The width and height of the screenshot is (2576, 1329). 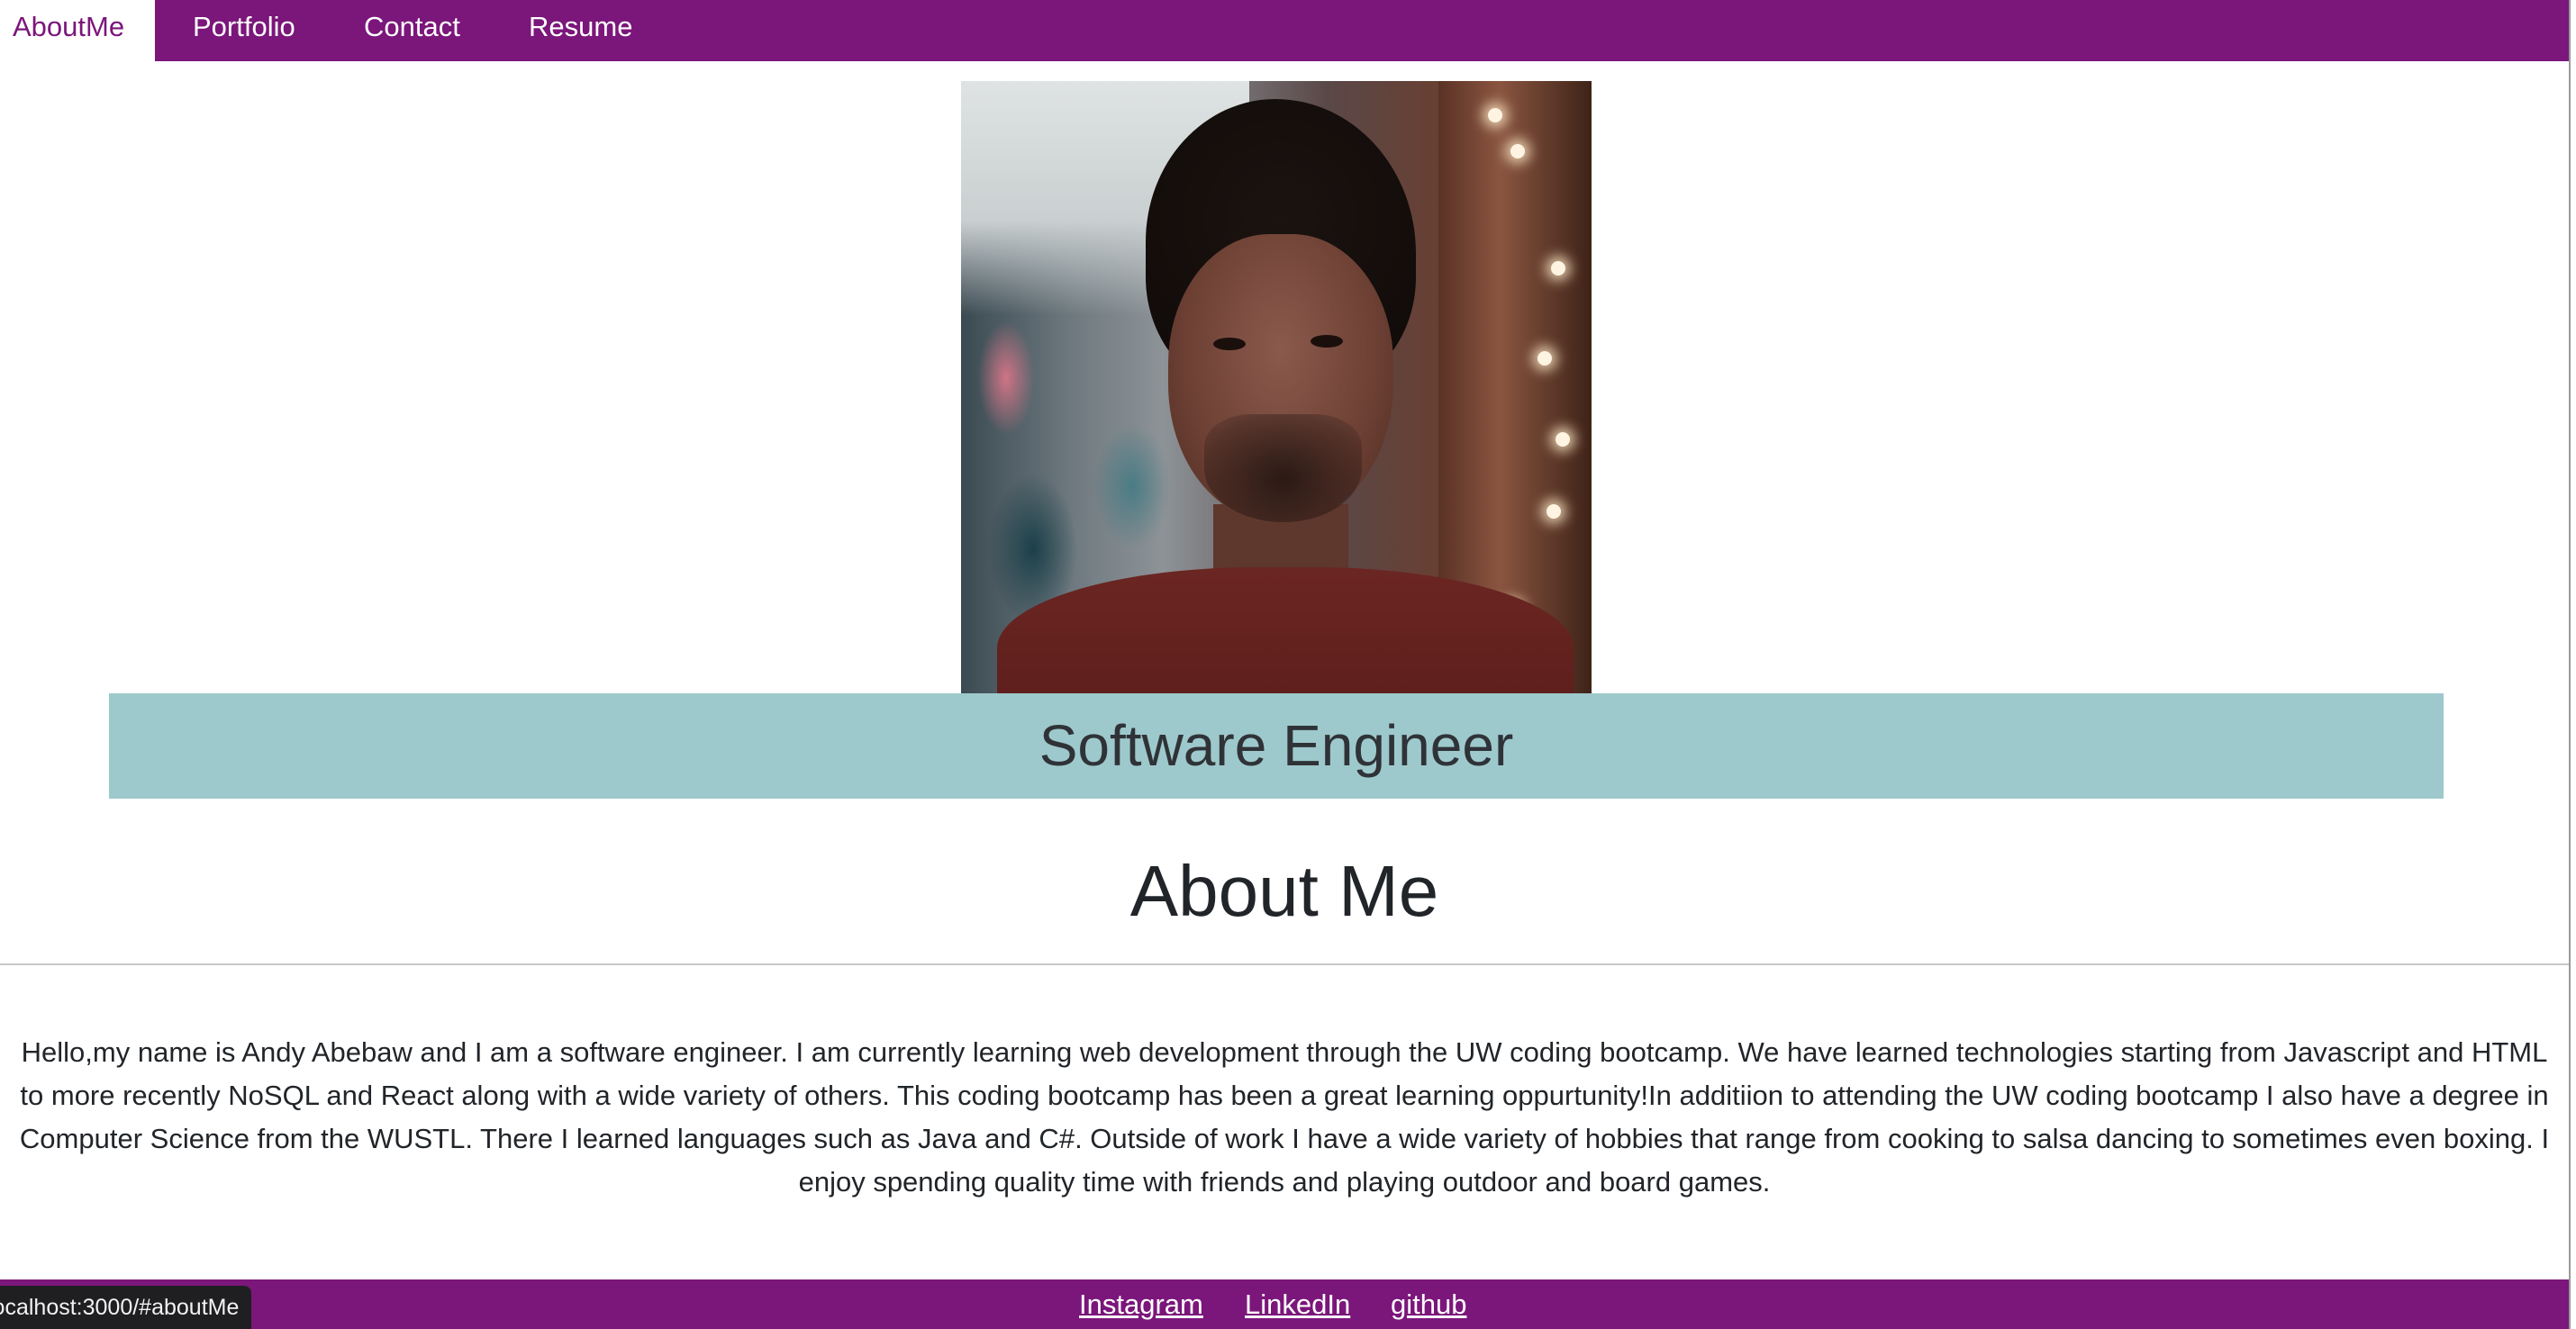 I want to click on profile-photo, so click(x=1276, y=387).